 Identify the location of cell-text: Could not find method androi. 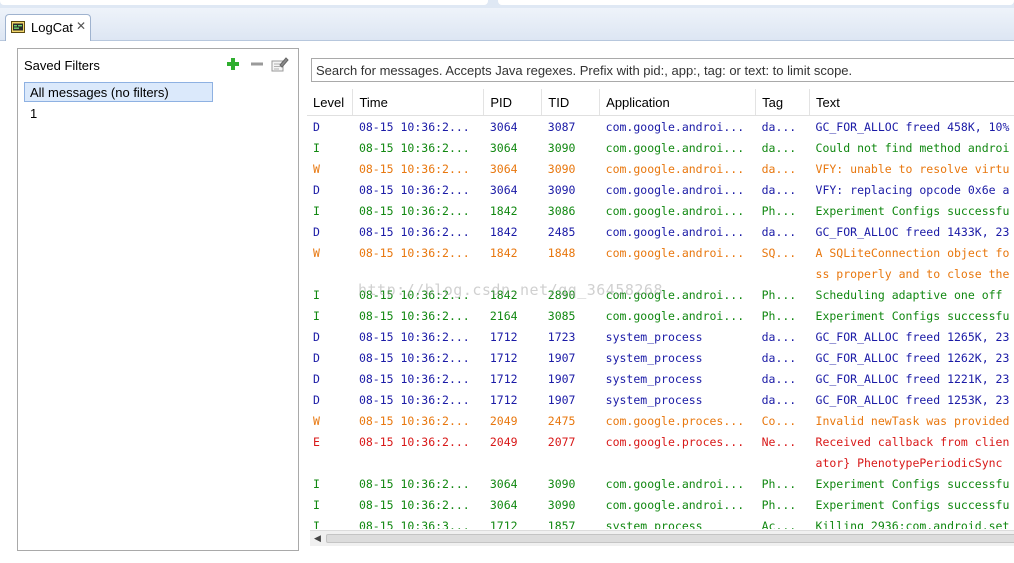
(912, 147).